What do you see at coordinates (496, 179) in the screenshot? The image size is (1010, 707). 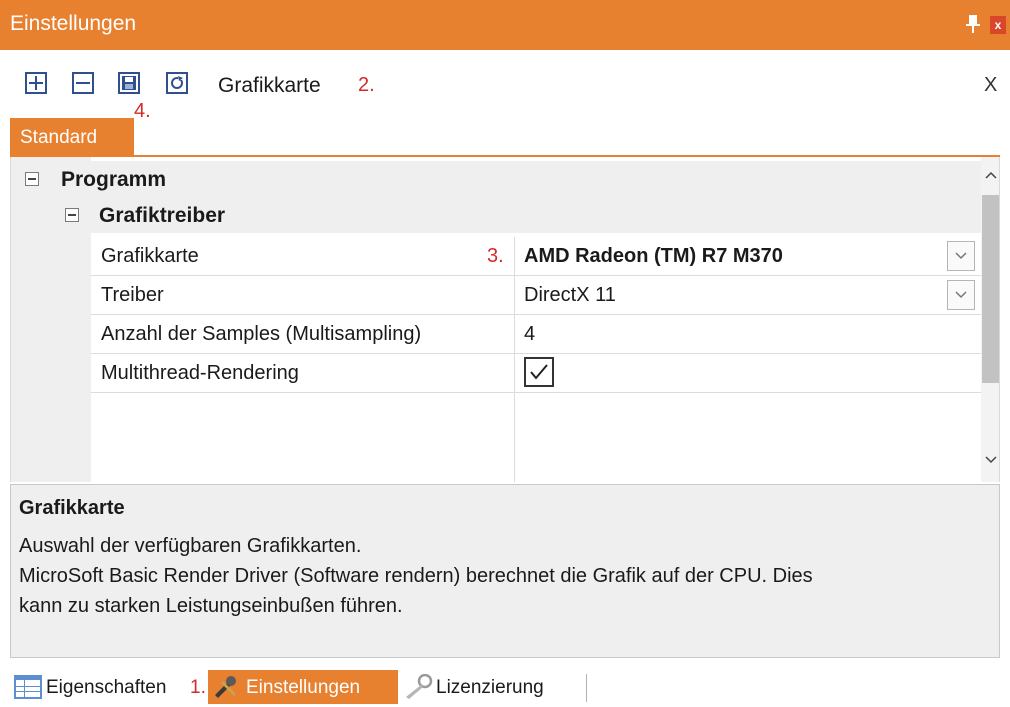 I see `category-row-programm: Programm` at bounding box center [496, 179].